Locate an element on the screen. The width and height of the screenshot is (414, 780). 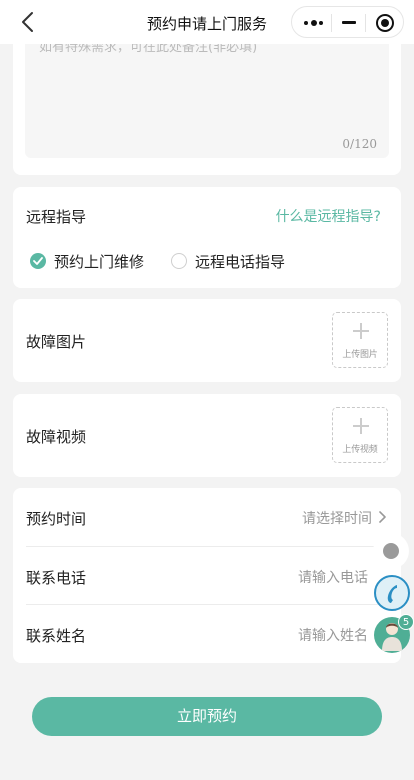
upload-photo-button: 上传图片 is located at coordinates (360, 340).